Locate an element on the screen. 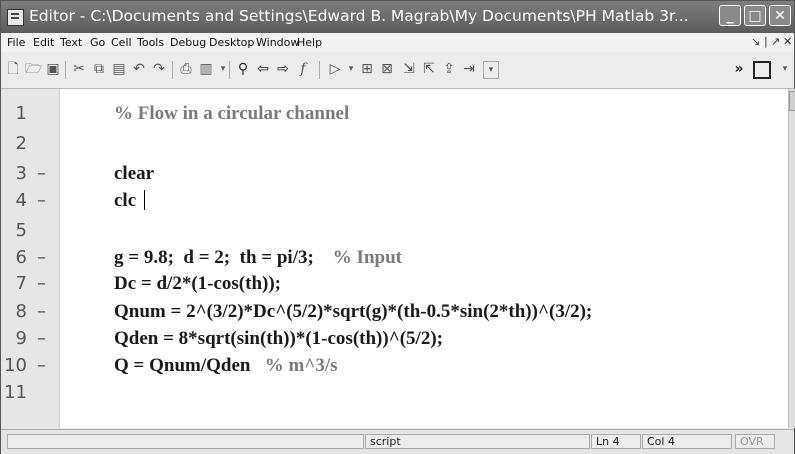  menu-debug: Debug is located at coordinates (188, 42).